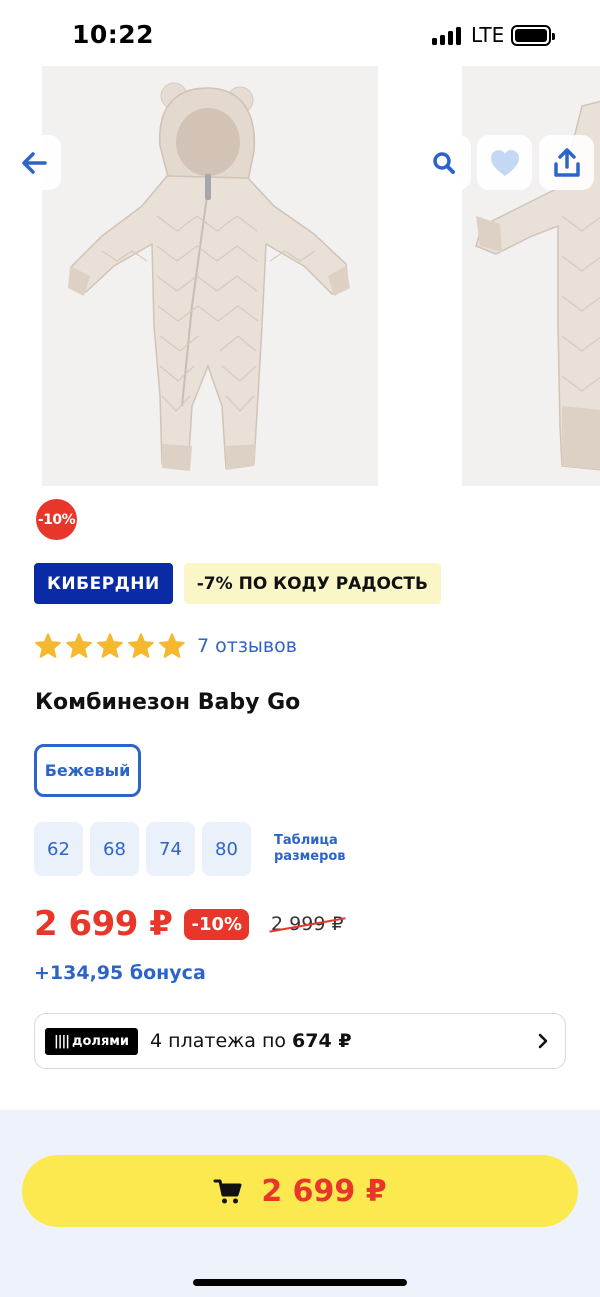 The image size is (600, 1297). Describe the element at coordinates (120, 973) in the screenshot. I see `bonus-points: +134,95 бонуса` at that location.